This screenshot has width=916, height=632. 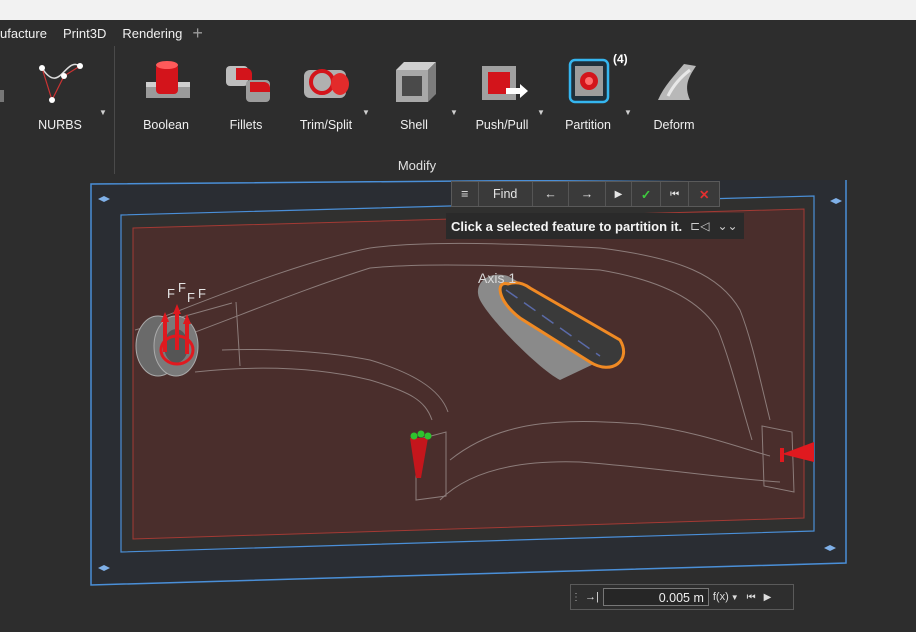 I want to click on expand-icon: ⌄⌄, so click(x=727, y=226).